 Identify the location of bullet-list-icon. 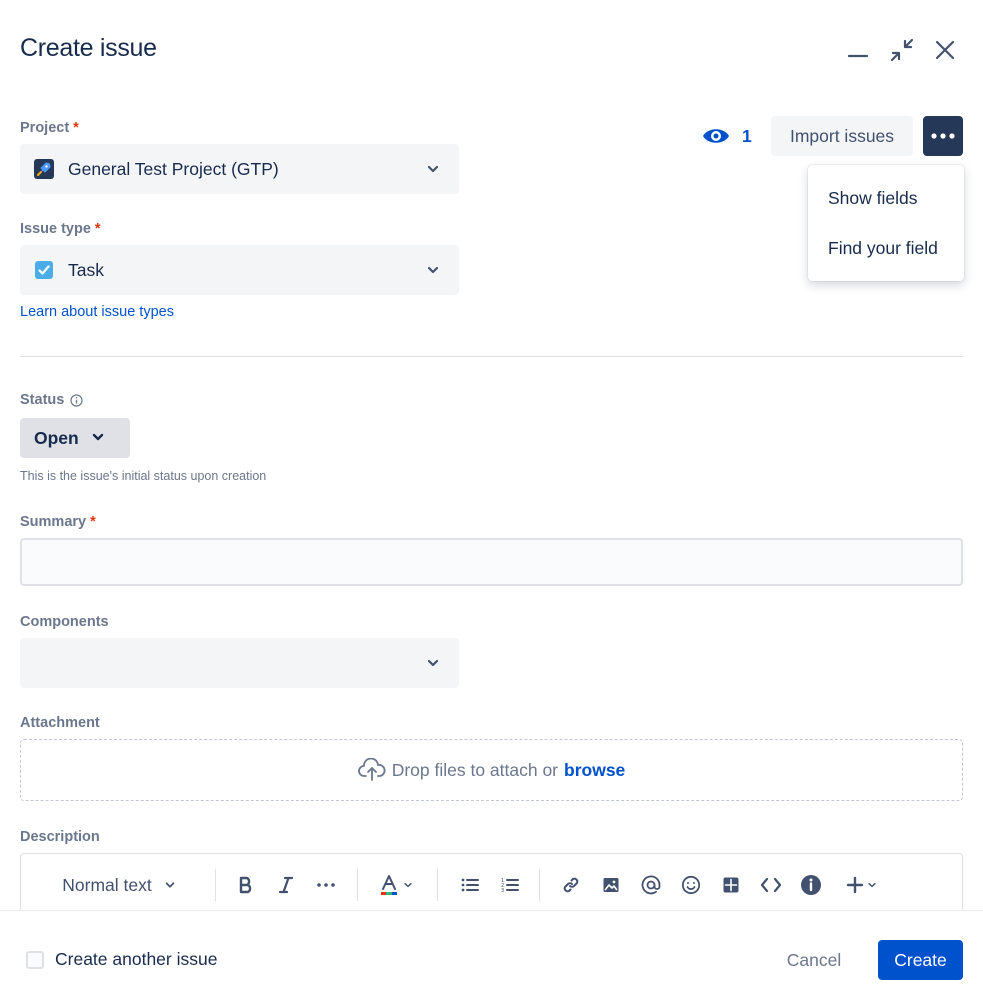
(470, 885).